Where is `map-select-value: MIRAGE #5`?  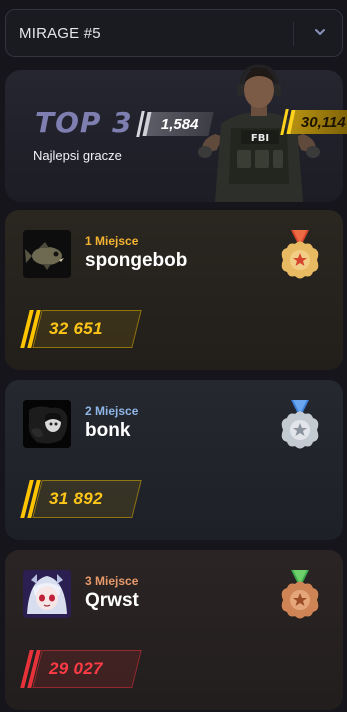
map-select-value: MIRAGE #5 is located at coordinates (60, 33).